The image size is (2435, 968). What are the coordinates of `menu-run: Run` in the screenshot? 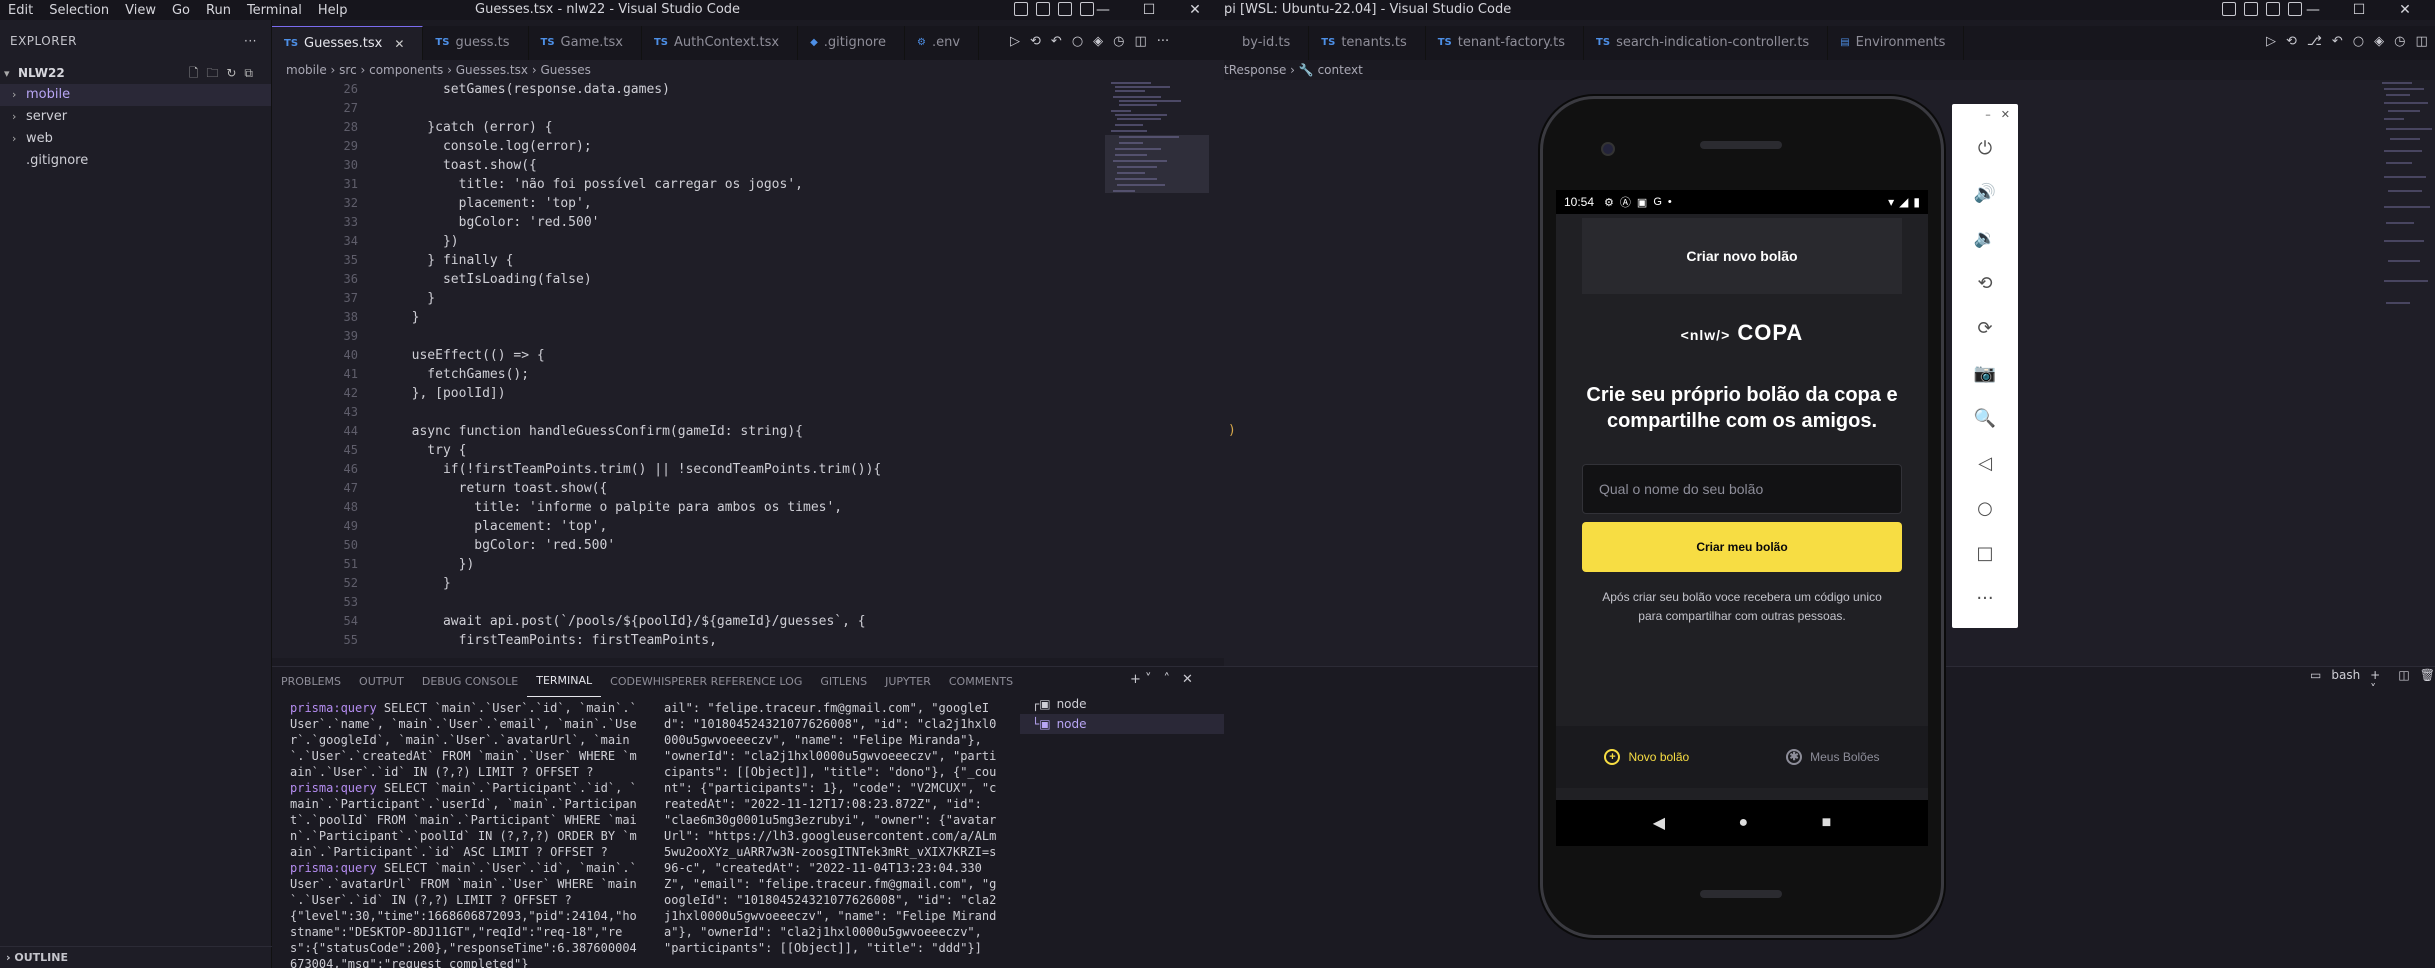 It's located at (218, 10).